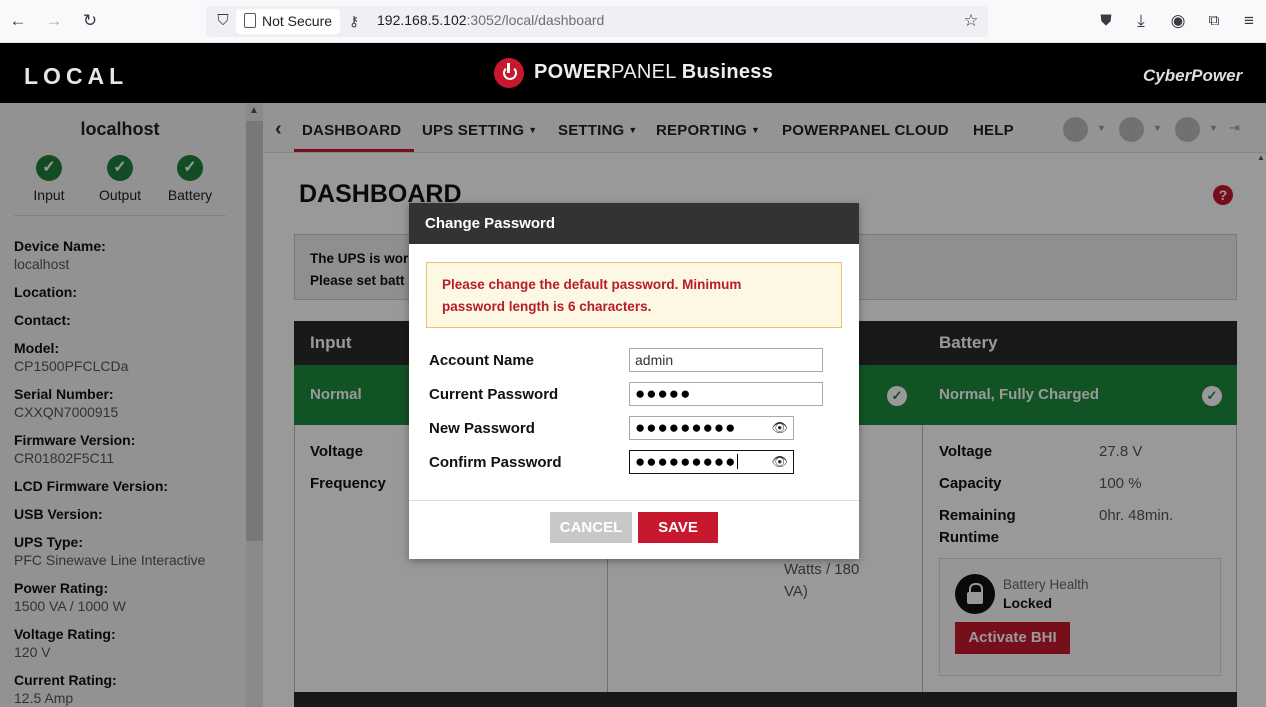 The image size is (1266, 707). Describe the element at coordinates (494, 394) in the screenshot. I see `current-password-label: Current Password` at that location.